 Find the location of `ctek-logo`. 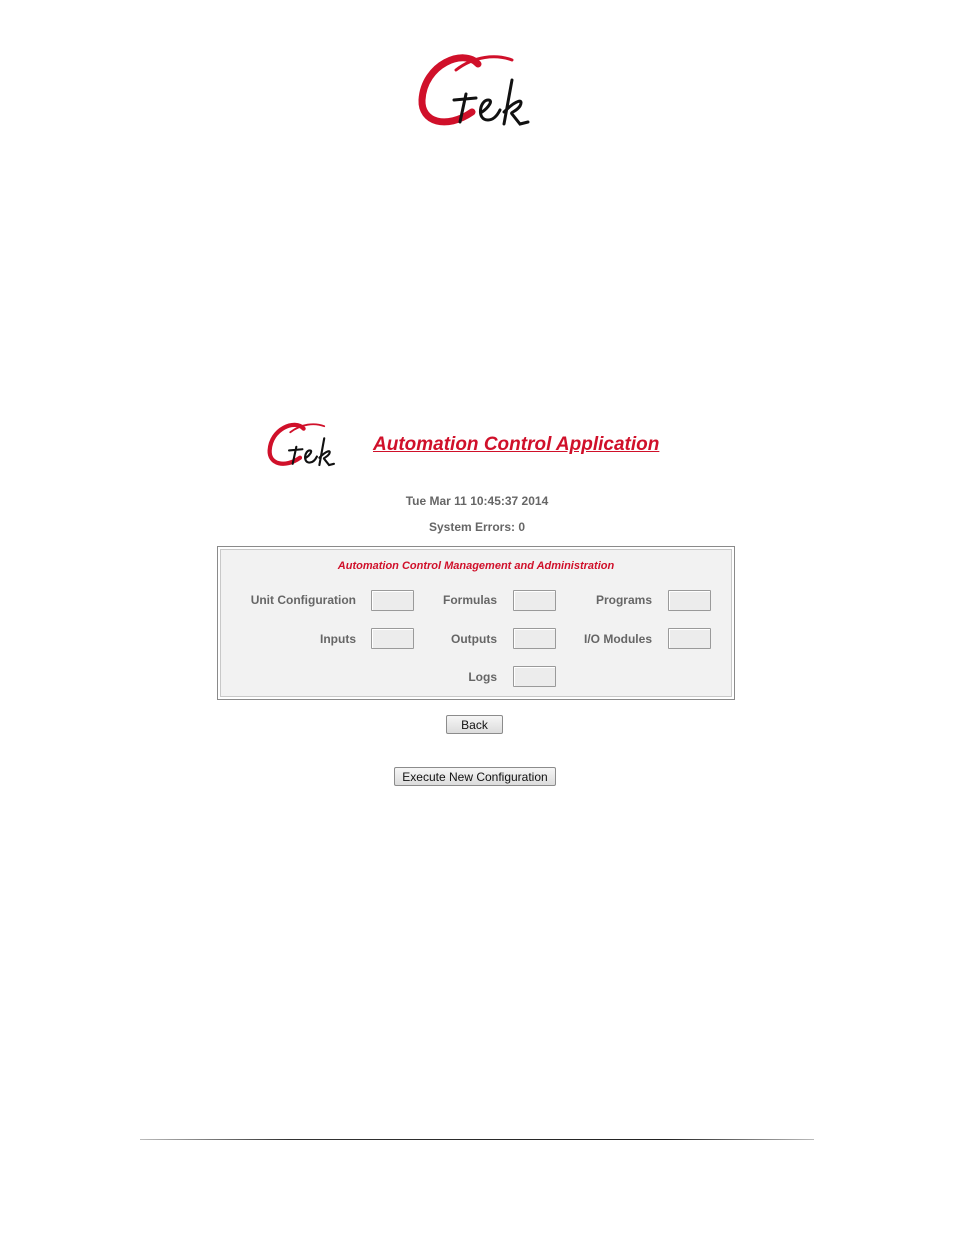

ctek-logo is located at coordinates (474, 90).